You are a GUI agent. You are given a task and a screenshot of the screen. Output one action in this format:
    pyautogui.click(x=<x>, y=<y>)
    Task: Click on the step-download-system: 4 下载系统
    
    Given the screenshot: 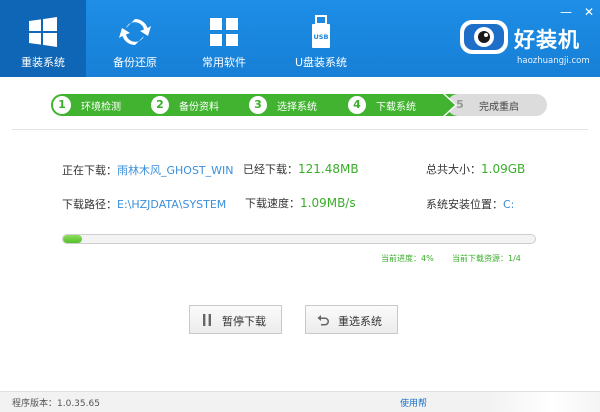 What is the action you would take?
    pyautogui.click(x=395, y=105)
    